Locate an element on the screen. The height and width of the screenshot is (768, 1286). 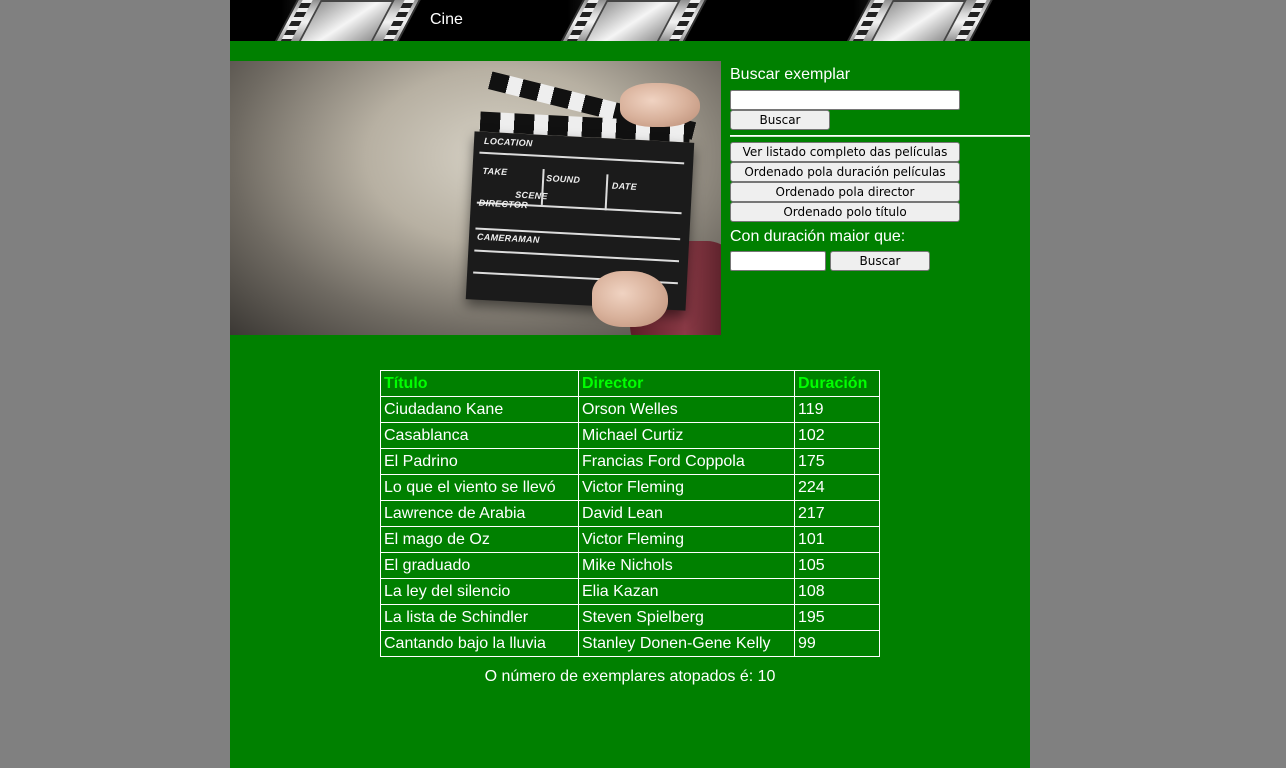
cell-duration: 195 is located at coordinates (837, 617).